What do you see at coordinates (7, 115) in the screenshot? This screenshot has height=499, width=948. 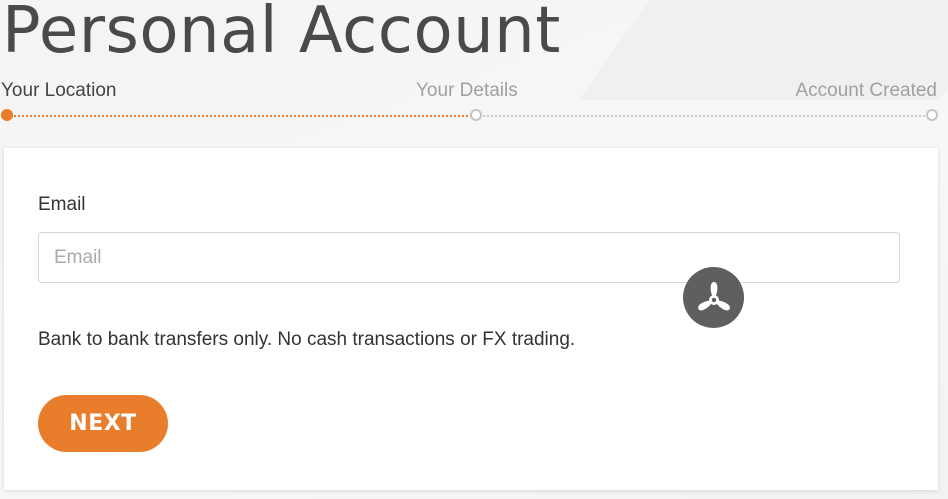 I see `step-dot-your-location` at bounding box center [7, 115].